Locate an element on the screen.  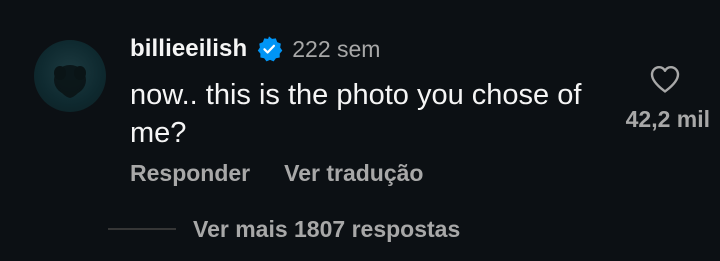
view-replies-button: Ver mais 1807 respostas is located at coordinates (284, 229).